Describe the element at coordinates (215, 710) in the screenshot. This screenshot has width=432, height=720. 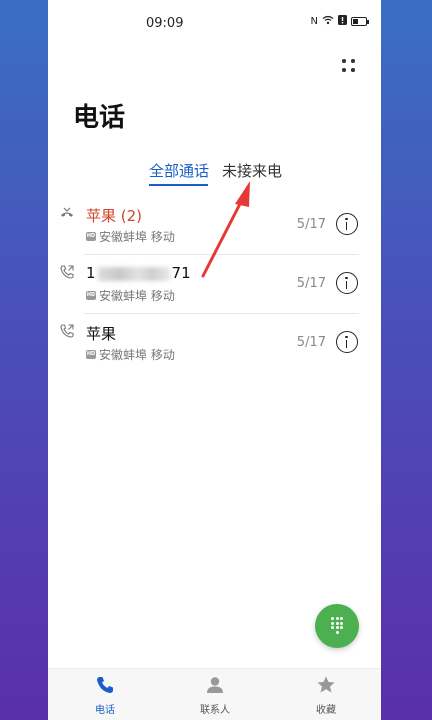
I see `nav-label: 联系人` at that location.